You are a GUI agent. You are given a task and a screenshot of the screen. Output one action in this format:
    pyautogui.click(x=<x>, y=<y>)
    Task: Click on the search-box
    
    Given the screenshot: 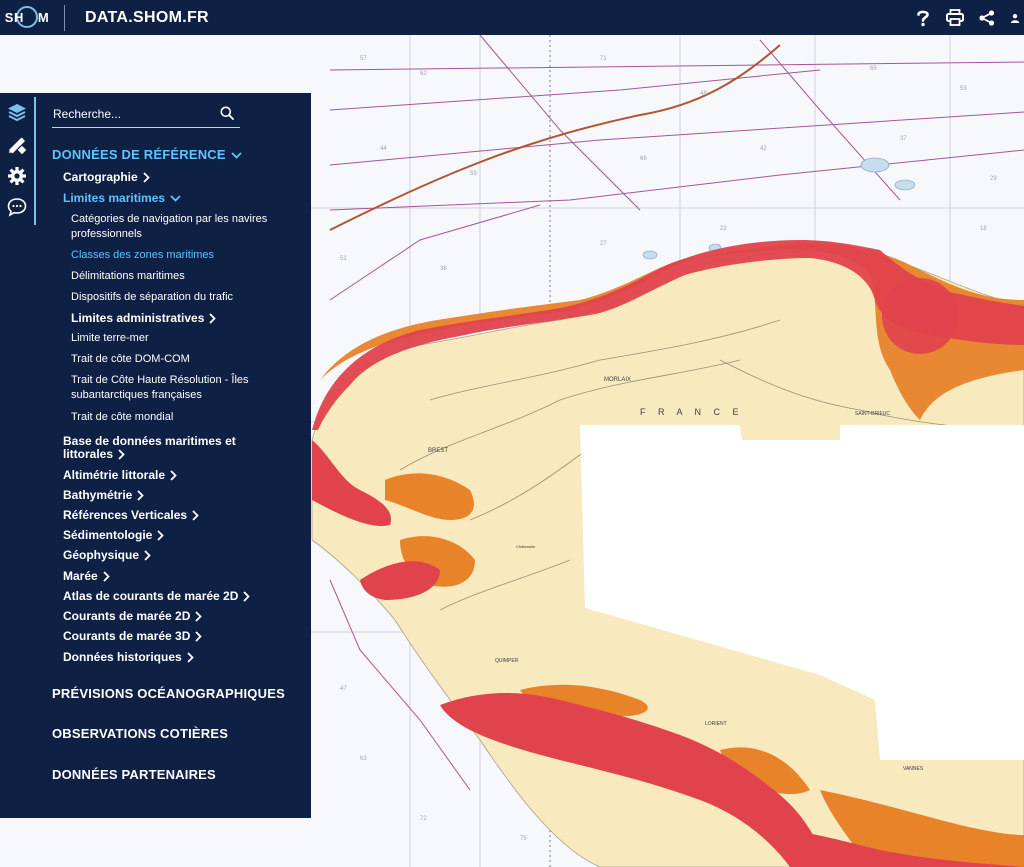 What is the action you would take?
    pyautogui.click(x=146, y=115)
    